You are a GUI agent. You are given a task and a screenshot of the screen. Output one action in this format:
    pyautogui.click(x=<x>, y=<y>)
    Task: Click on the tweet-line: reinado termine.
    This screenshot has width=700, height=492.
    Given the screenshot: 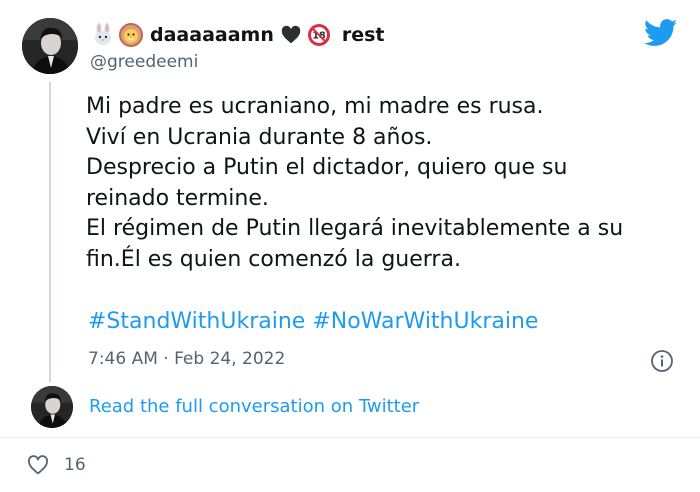 What is the action you would take?
    pyautogui.click(x=177, y=198)
    